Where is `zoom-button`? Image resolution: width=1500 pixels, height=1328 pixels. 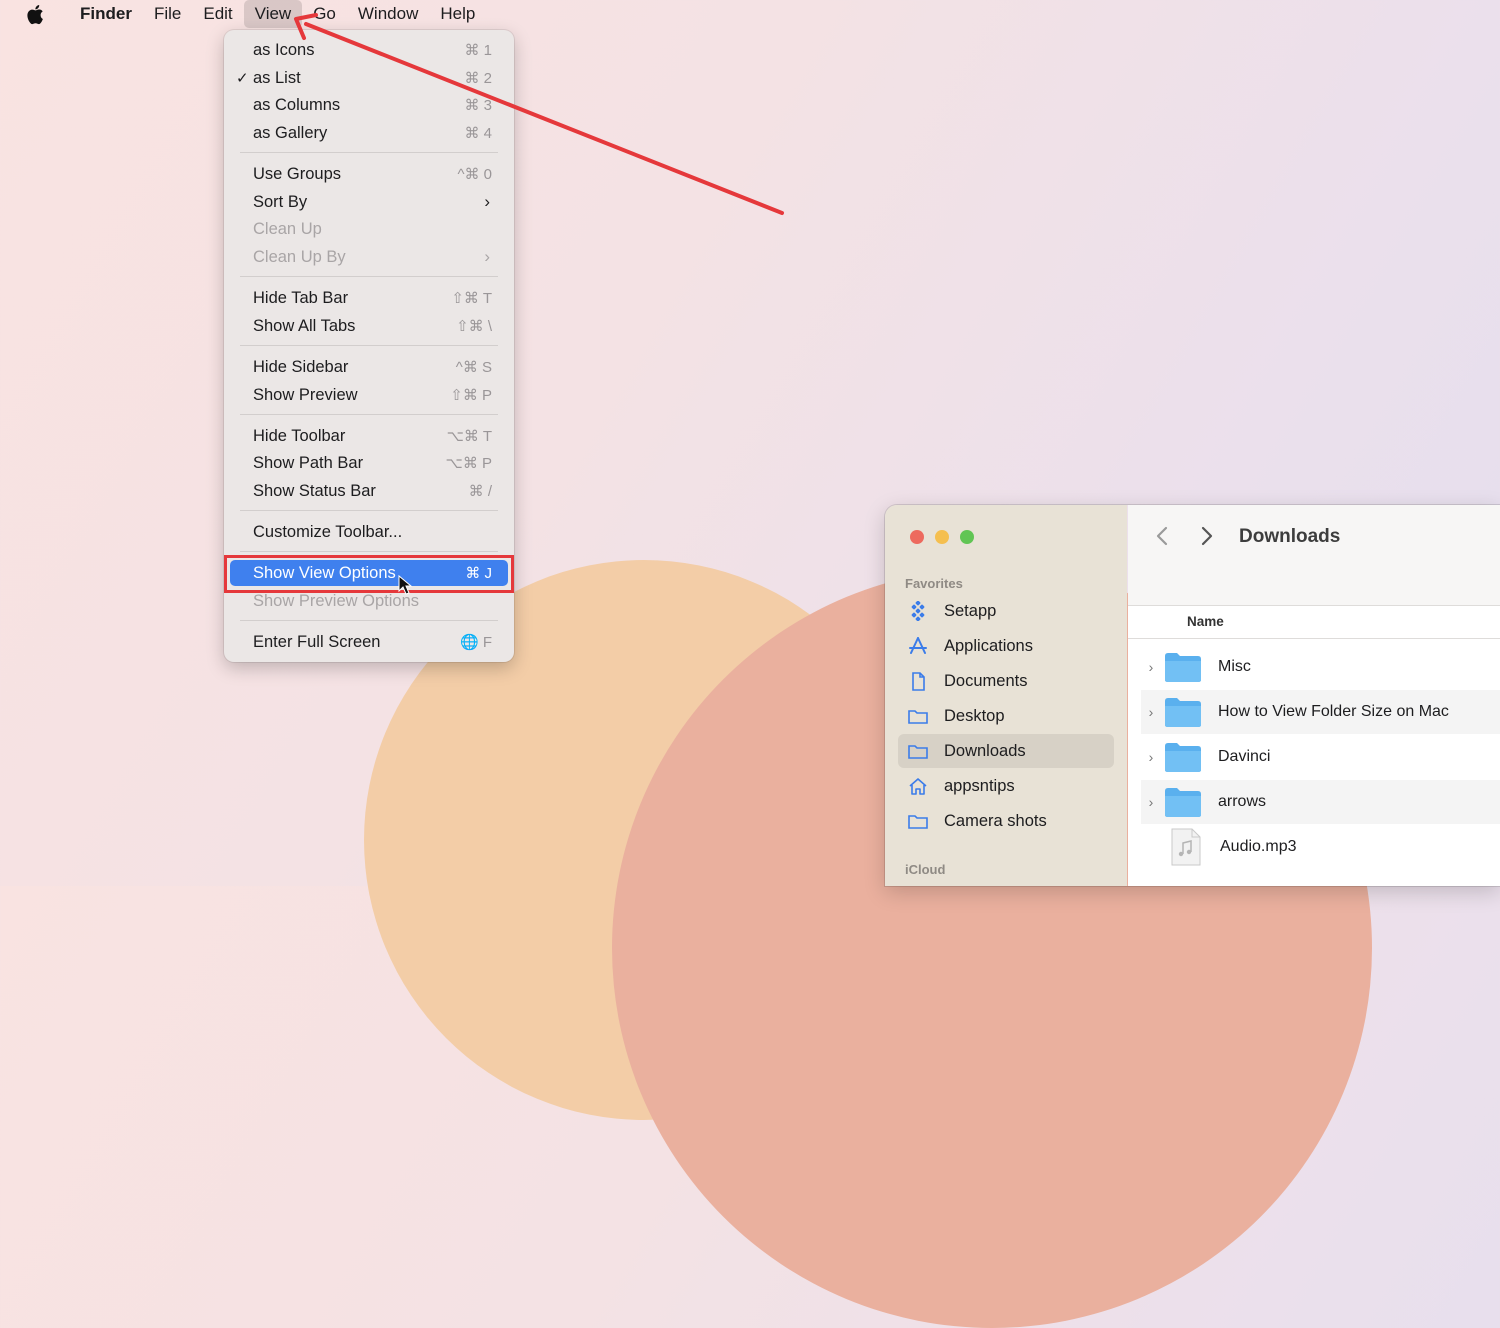 zoom-button is located at coordinates (967, 537).